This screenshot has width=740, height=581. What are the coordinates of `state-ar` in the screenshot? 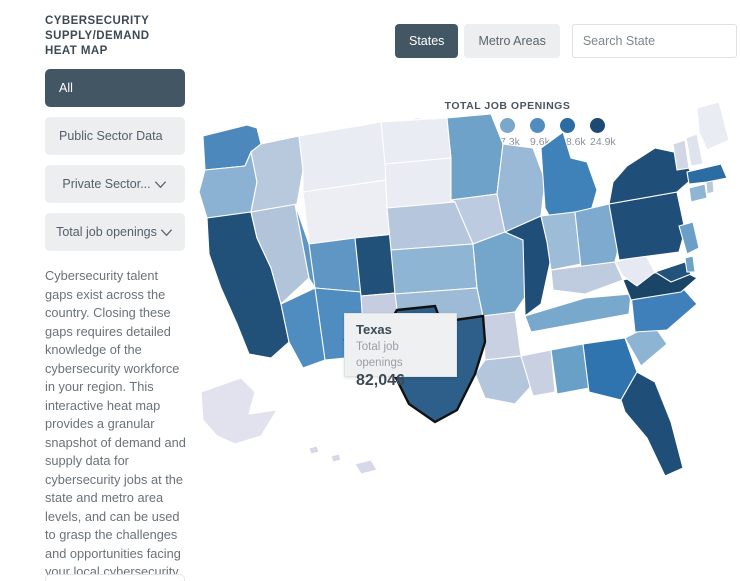 It's located at (502, 336).